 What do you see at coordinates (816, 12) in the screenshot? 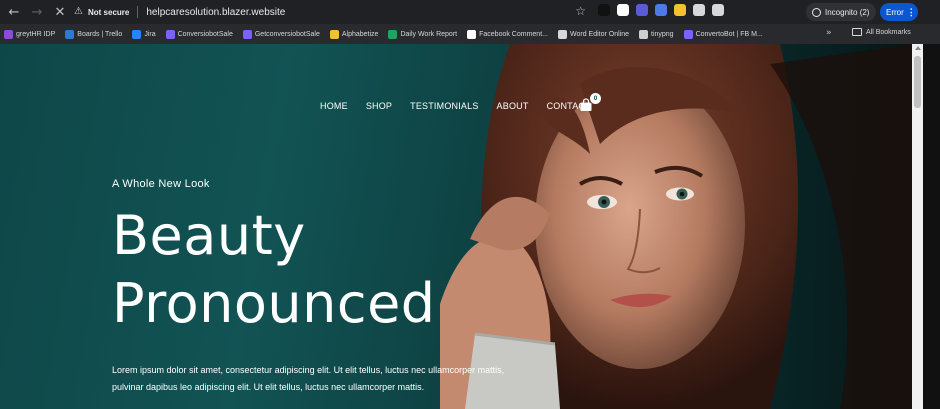
I see `incognito-icon` at bounding box center [816, 12].